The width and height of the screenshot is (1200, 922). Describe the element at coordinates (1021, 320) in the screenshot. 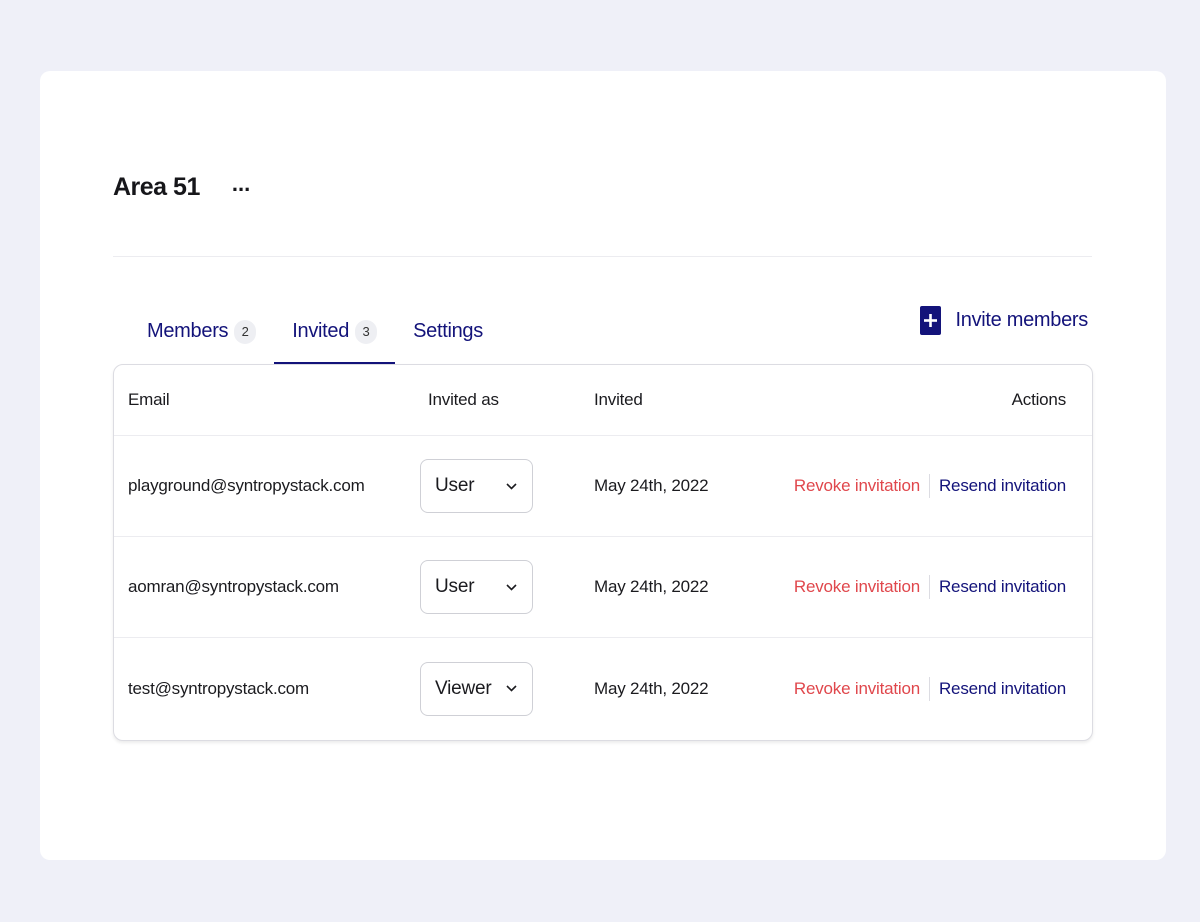

I see `invite-members-label: Invite members` at that location.